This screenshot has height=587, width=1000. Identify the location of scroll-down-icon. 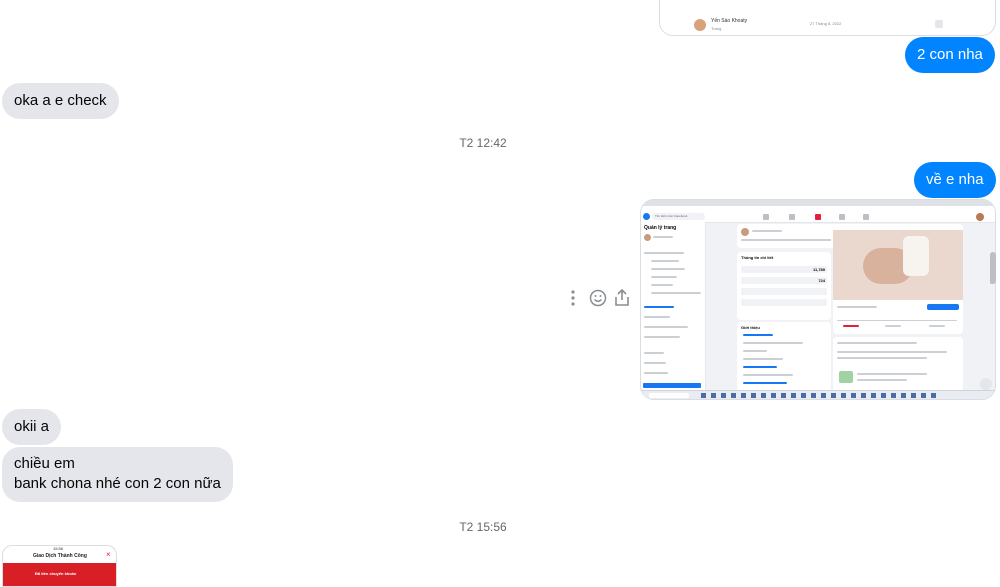
(986, 384).